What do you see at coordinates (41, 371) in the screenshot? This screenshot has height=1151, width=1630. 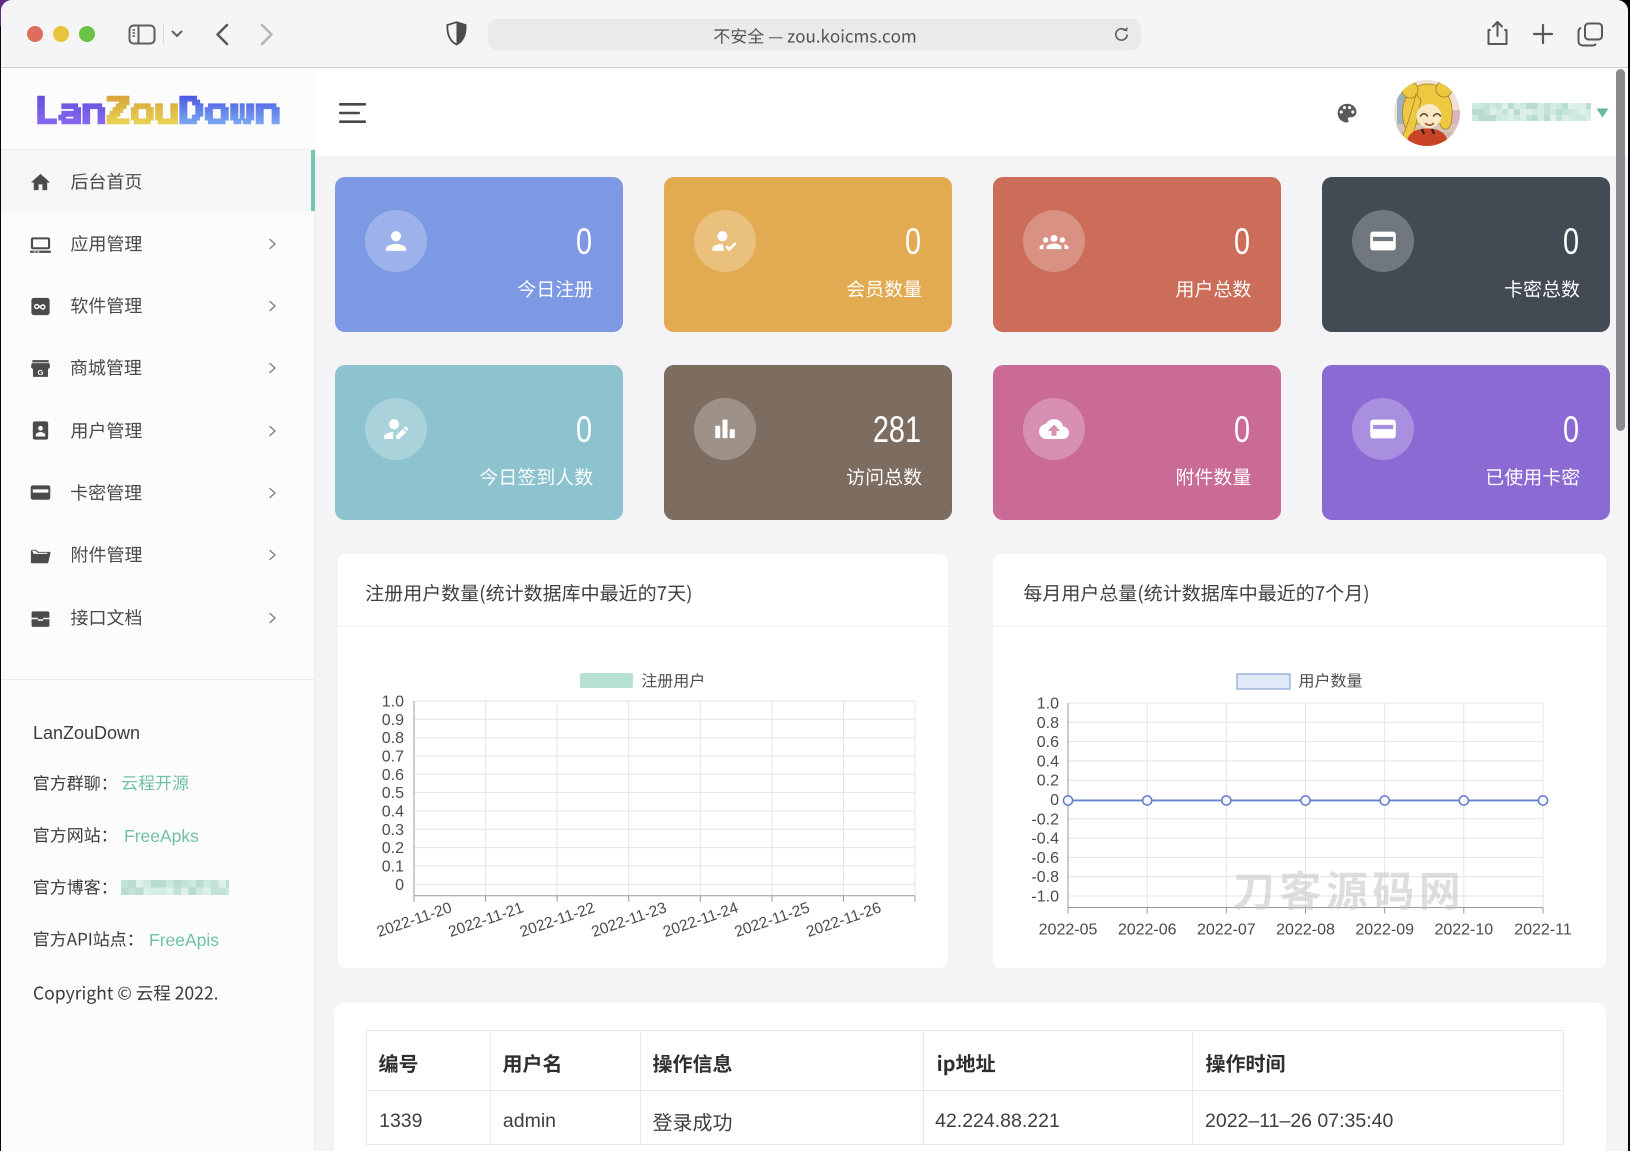 I see `svg-text: G` at bounding box center [41, 371].